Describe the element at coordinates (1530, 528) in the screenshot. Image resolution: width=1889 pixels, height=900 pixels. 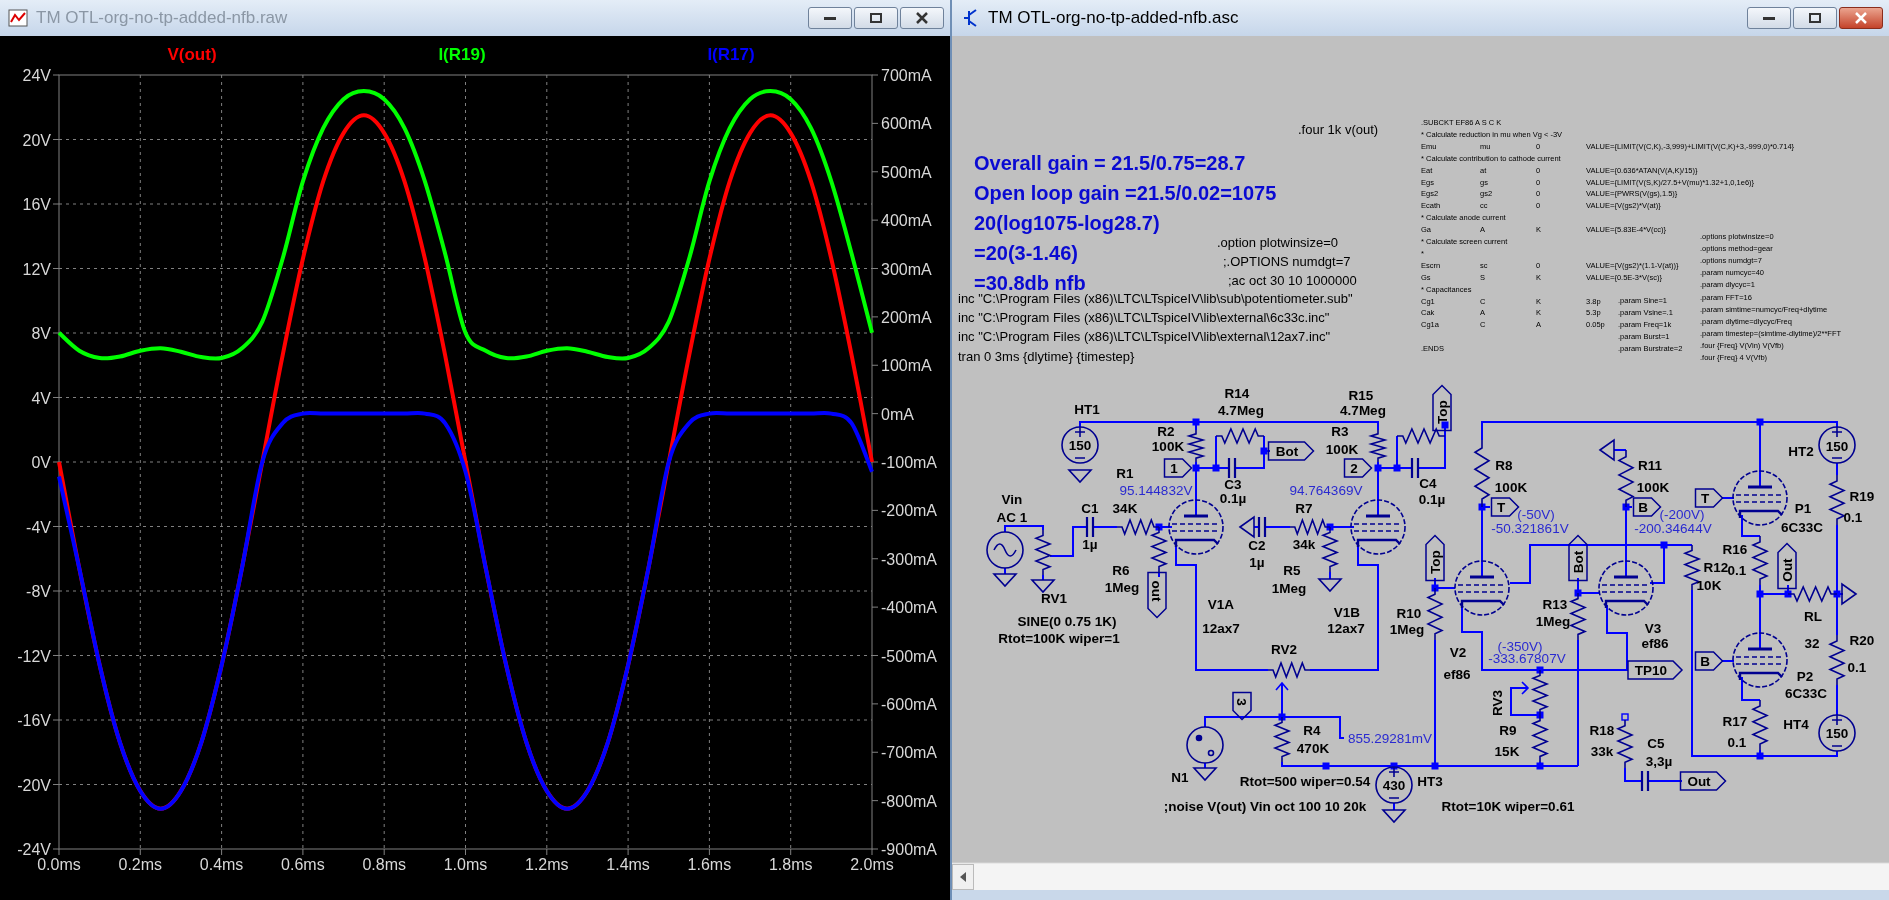
I see `node-voltage-label: -50.321861V` at that location.